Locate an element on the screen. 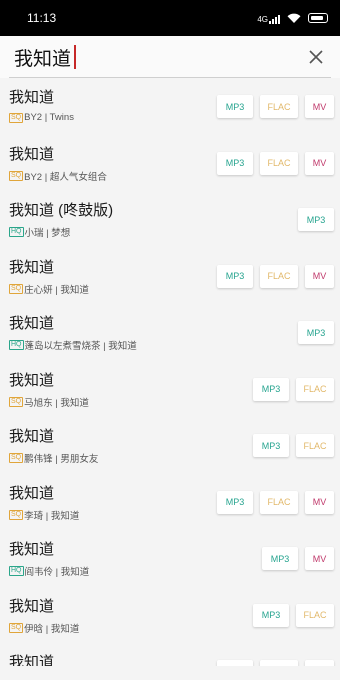 The width and height of the screenshot is (340, 680). format-buttons: MP3 MV is located at coordinates (298, 558).